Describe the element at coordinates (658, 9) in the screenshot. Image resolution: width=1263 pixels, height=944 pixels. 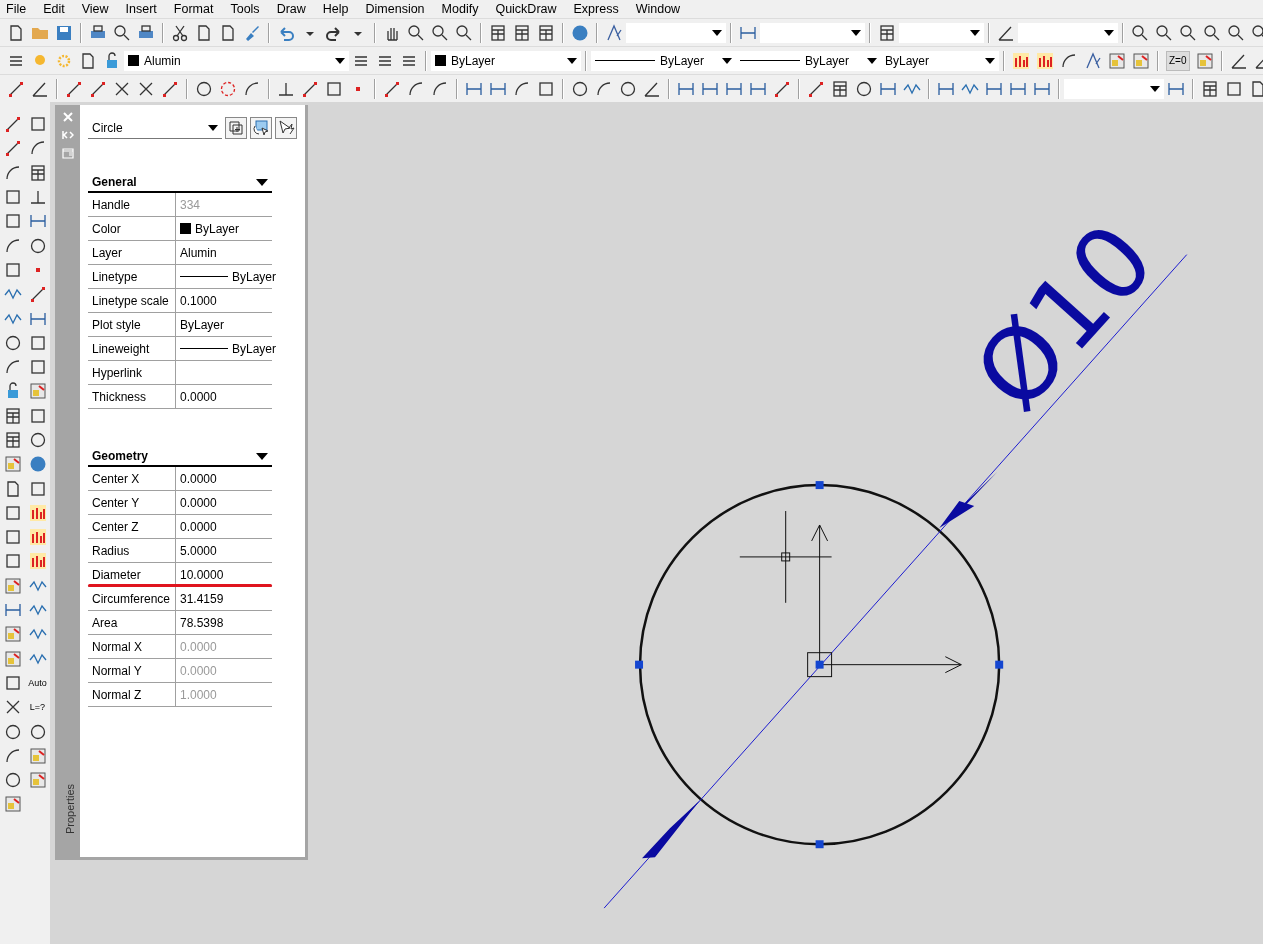
I see `menu-item: Window` at that location.